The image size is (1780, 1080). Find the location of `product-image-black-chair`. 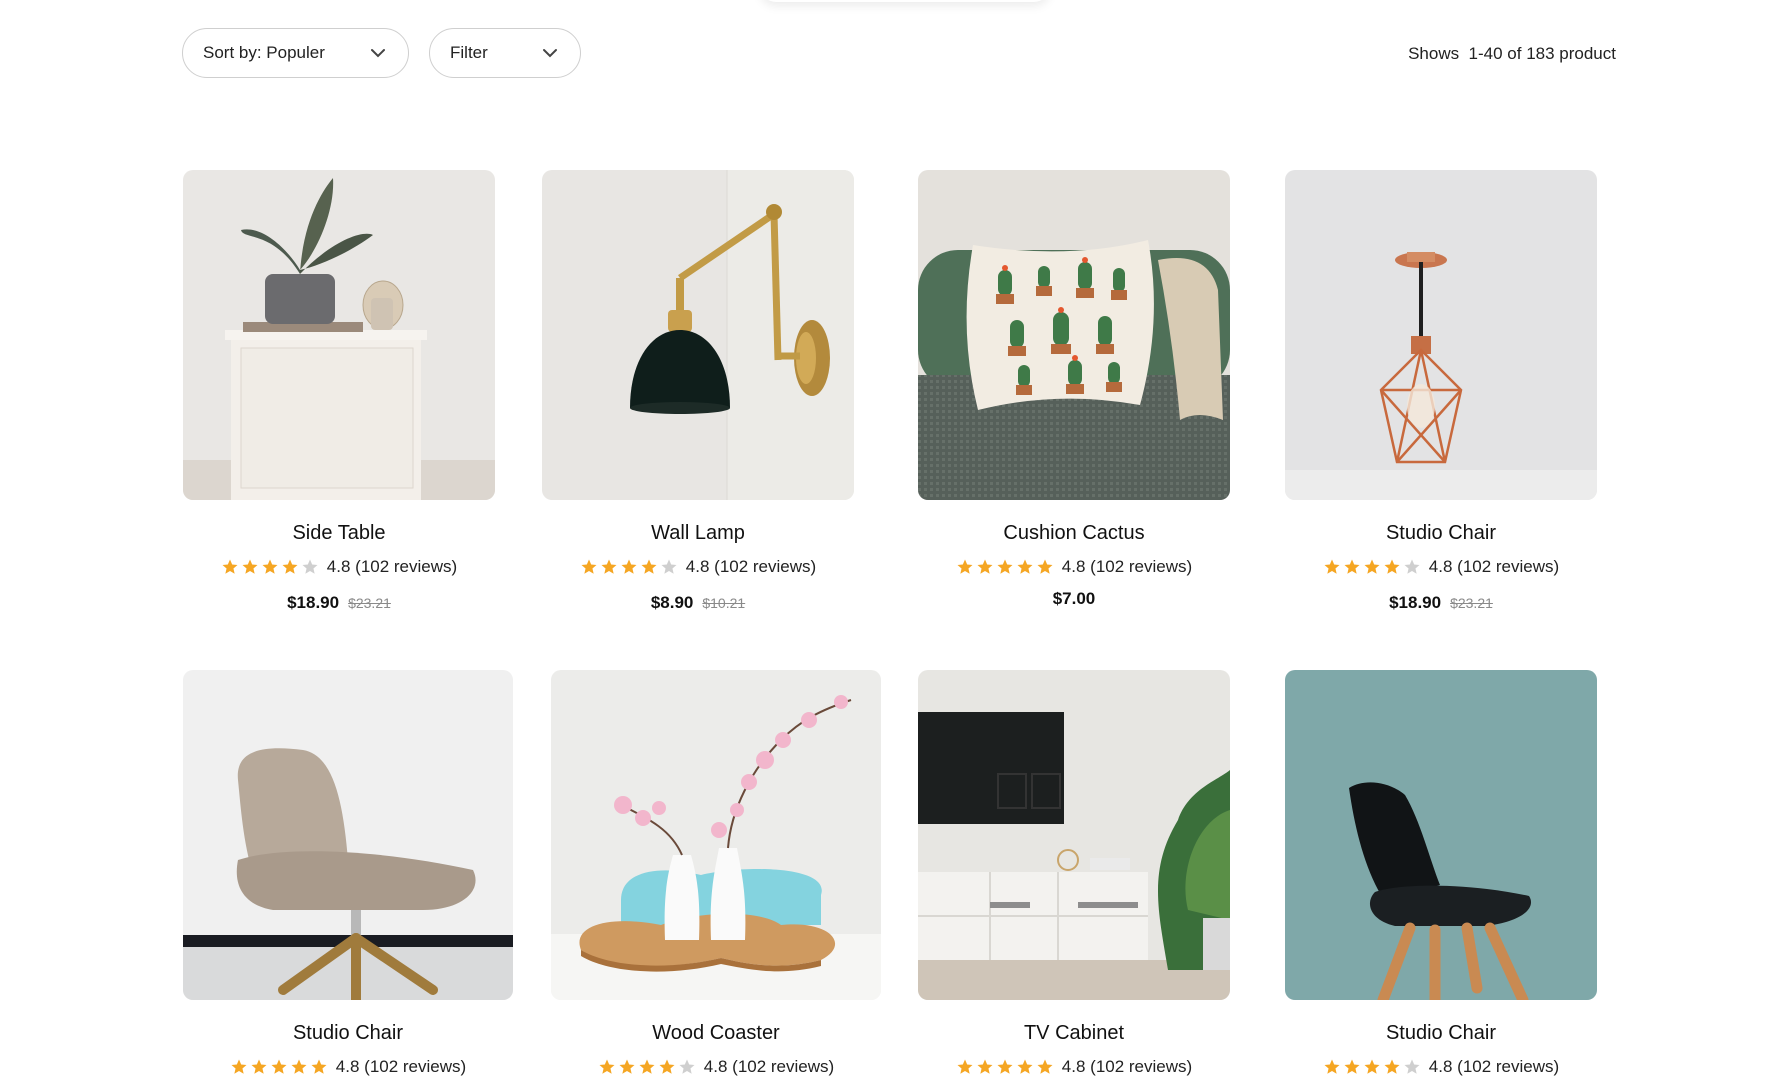

product-image-black-chair is located at coordinates (1441, 835).